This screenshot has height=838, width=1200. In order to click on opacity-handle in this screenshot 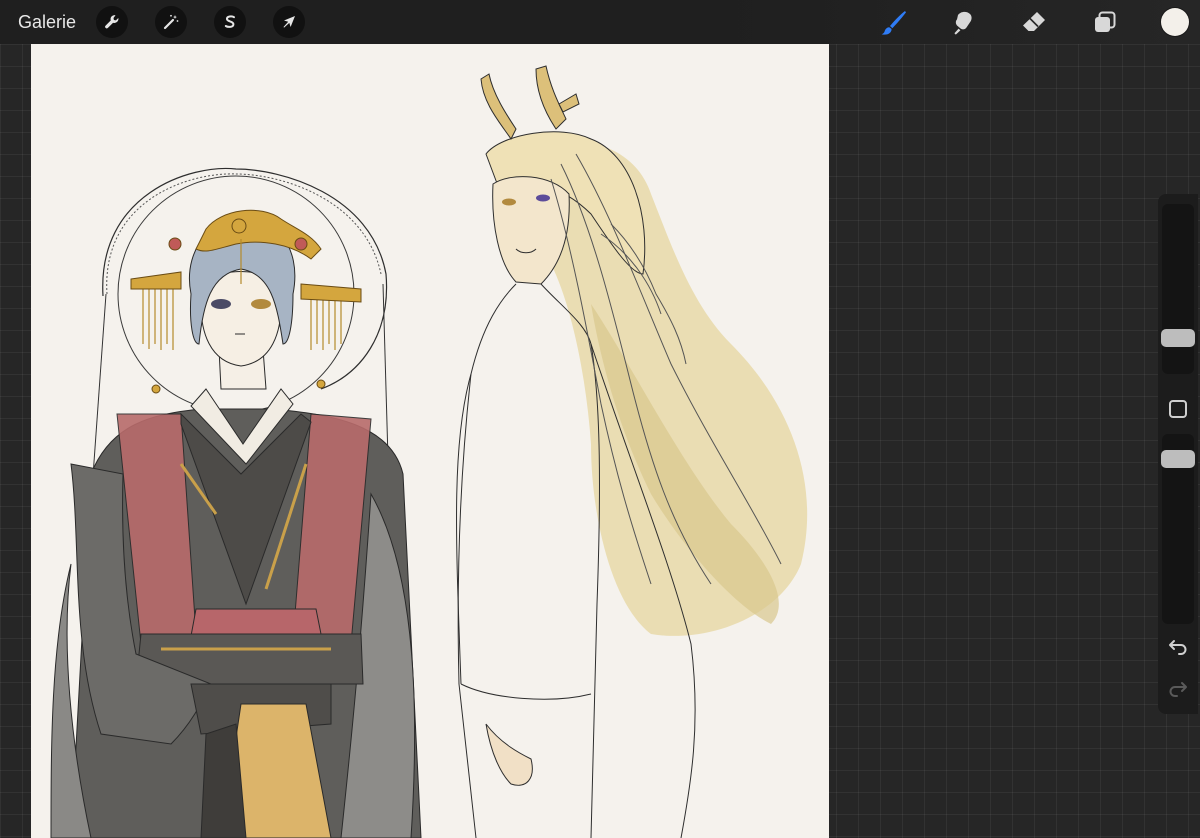, I will do `click(1178, 459)`.